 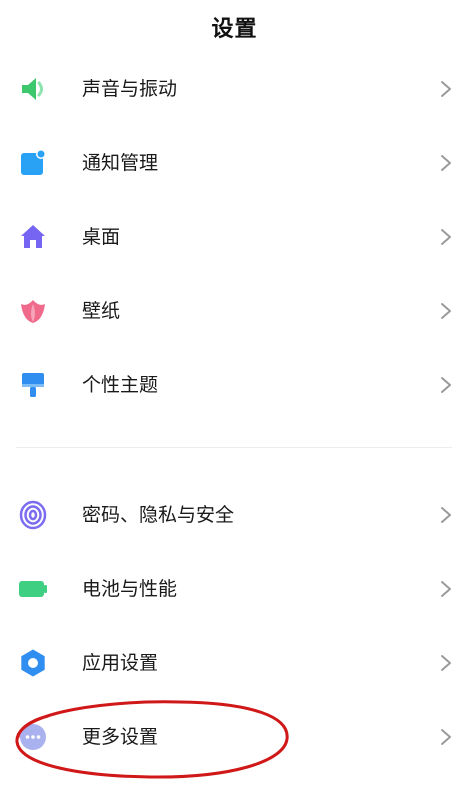 I want to click on page-title: 设置, so click(x=234, y=29).